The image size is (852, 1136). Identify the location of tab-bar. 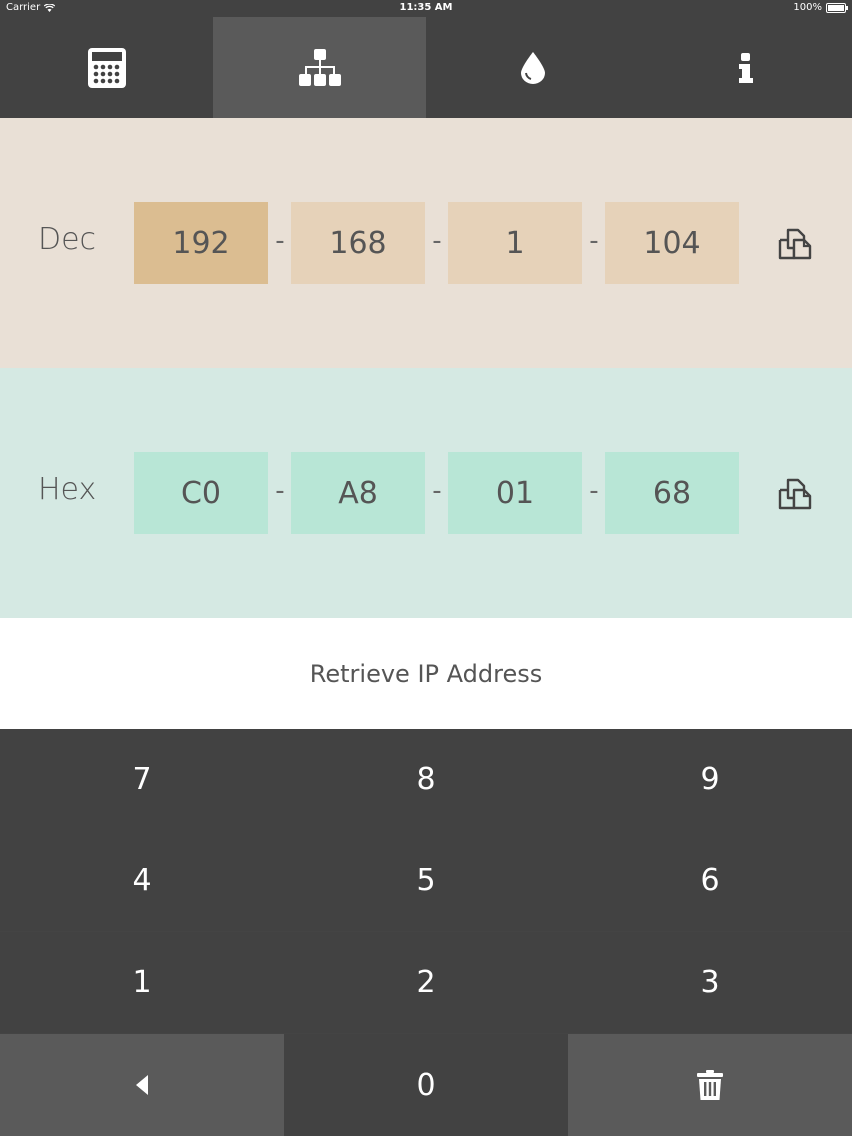
(426, 67).